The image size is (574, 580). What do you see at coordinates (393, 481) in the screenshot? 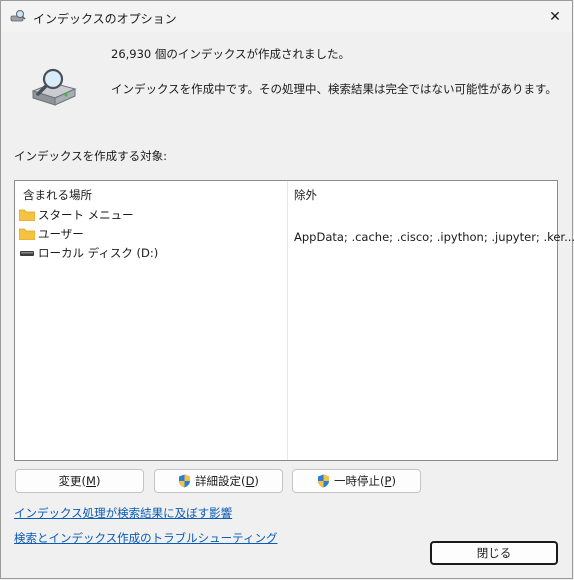
I see `pause-button-tail: )` at bounding box center [393, 481].